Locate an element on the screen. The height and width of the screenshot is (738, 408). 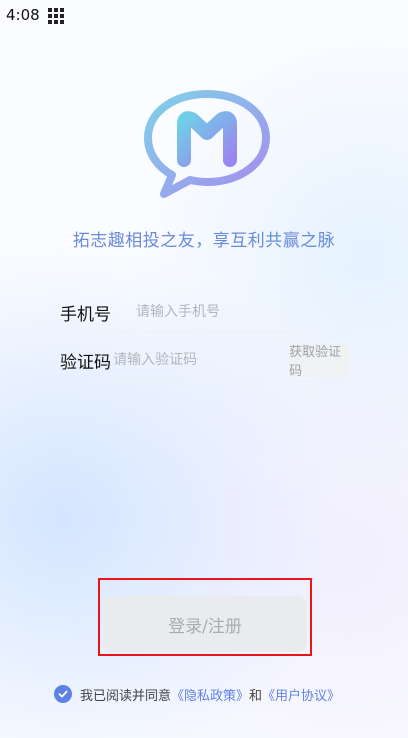
code-row: 验证码 获取验证码 is located at coordinates (205, 360).